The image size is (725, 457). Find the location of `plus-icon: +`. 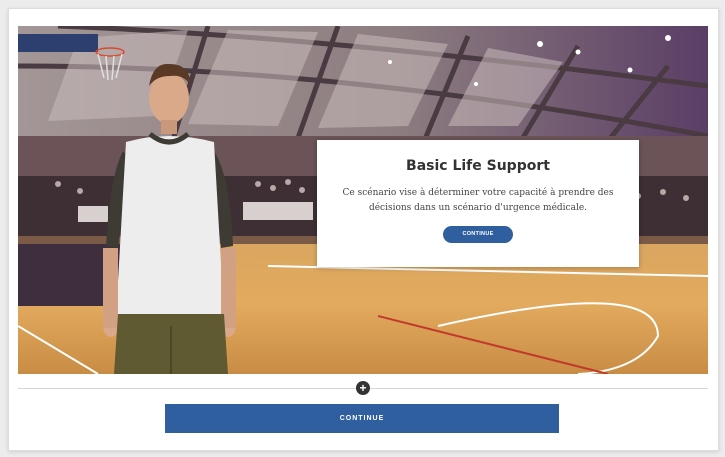

plus-icon: + is located at coordinates (363, 388).